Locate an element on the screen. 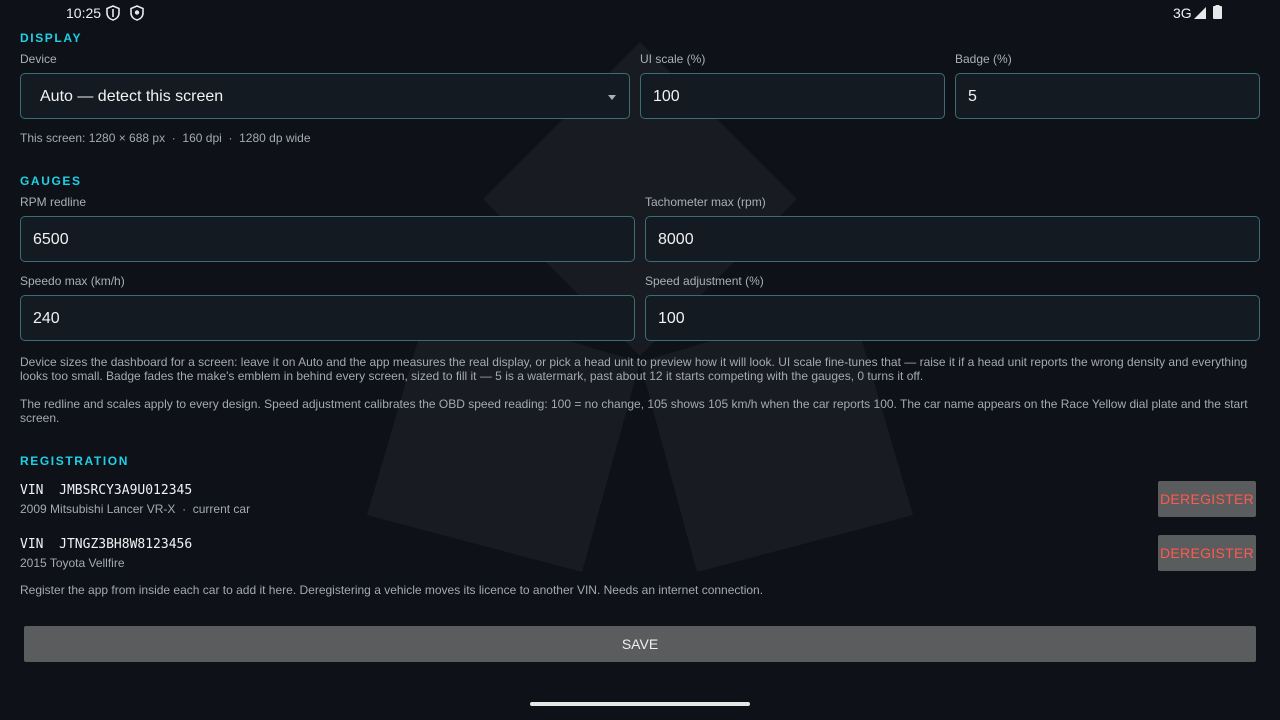 This screenshot has height=720, width=1280. speedo-max-label: Speedo max (km/h) is located at coordinates (72, 281).